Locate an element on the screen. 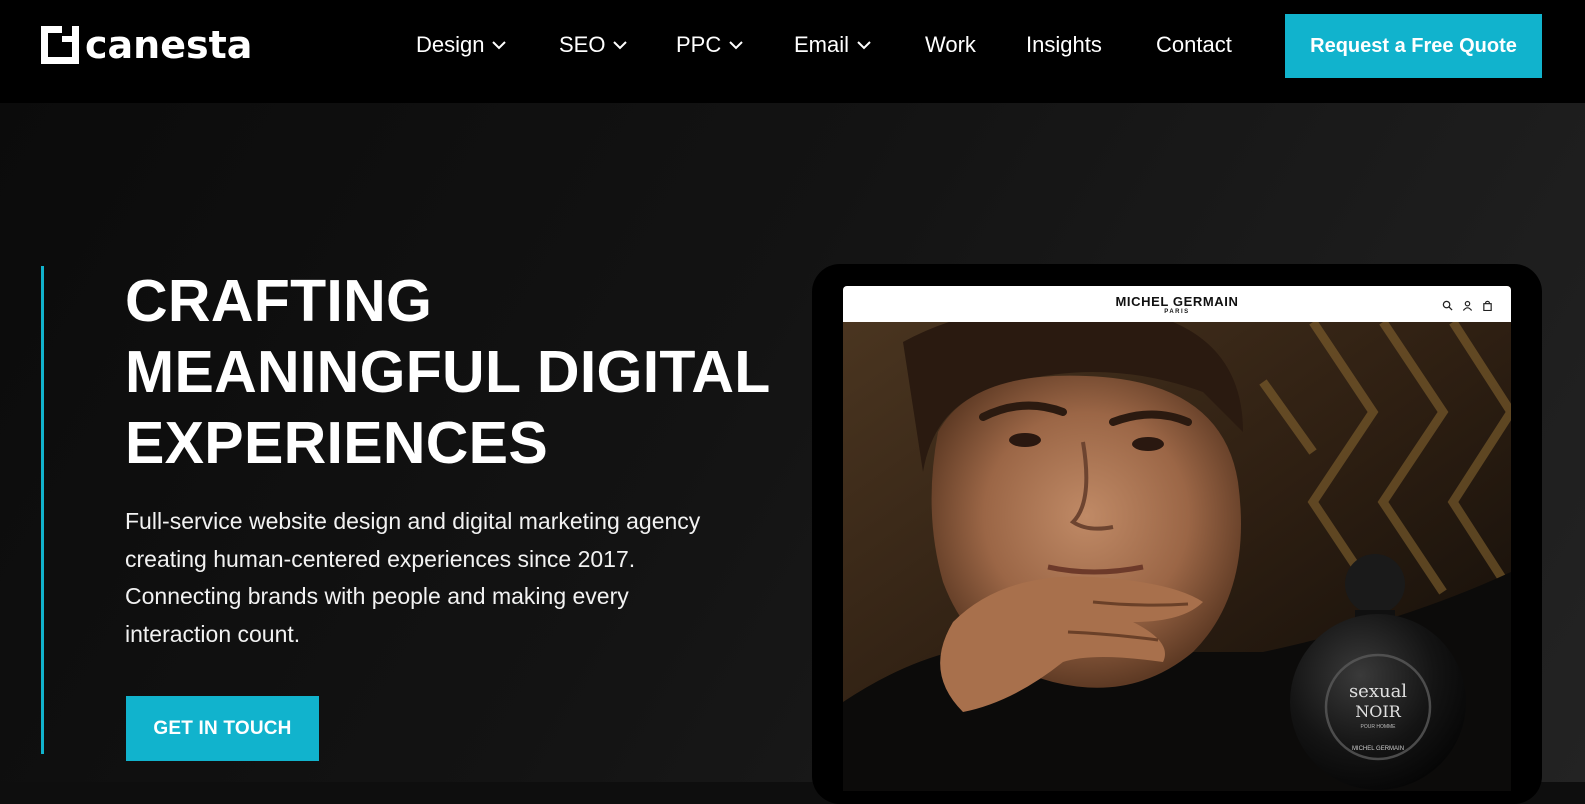 This screenshot has height=804, width=1585. headline-line: EXPERIENCES is located at coordinates (336, 443).